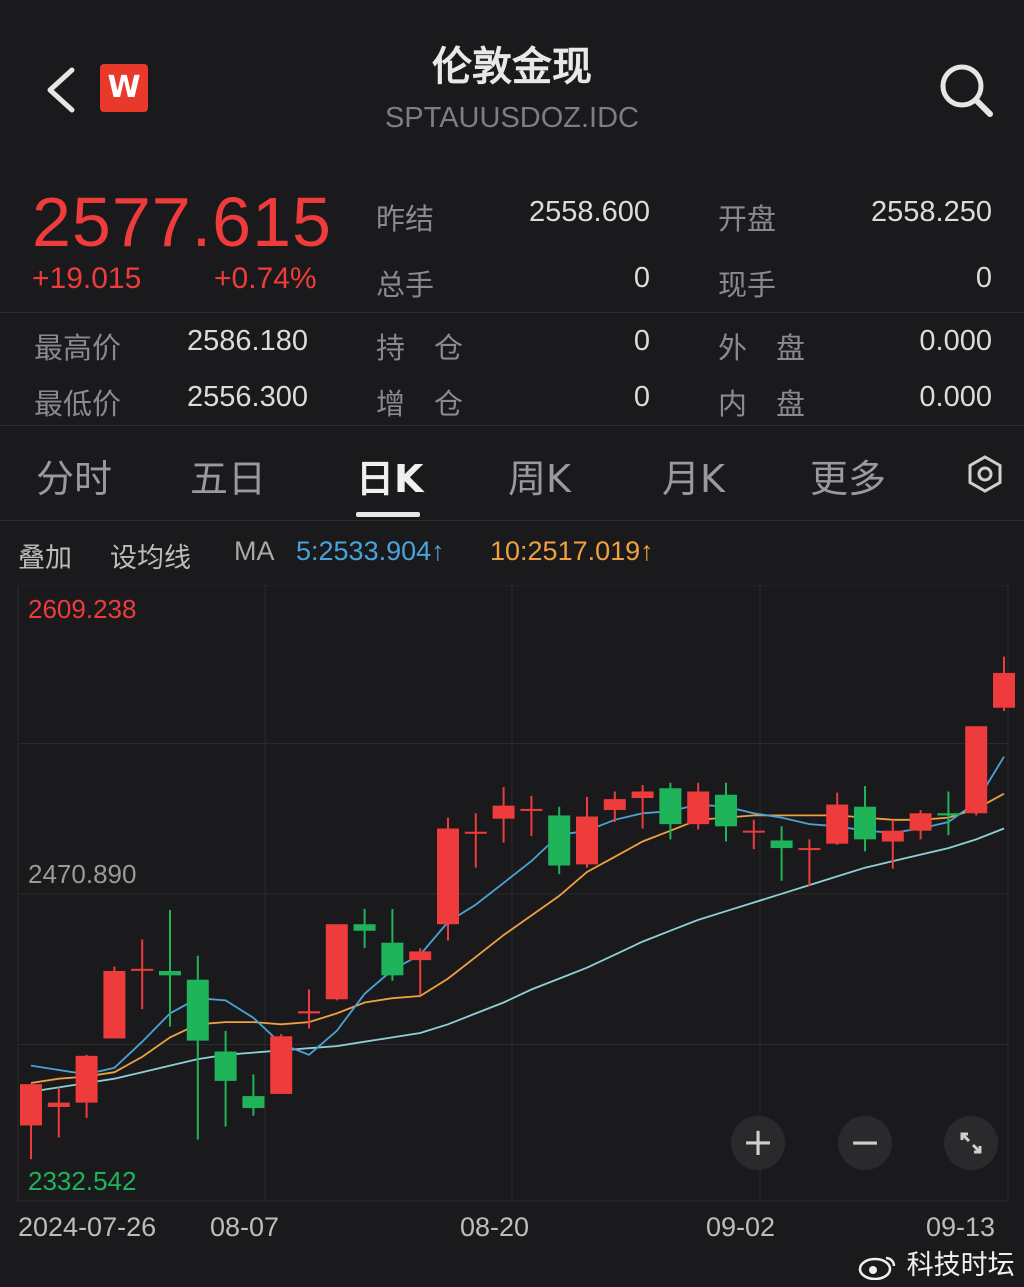 The height and width of the screenshot is (1287, 1024). I want to click on ma5-value: 5:2533.904↑, so click(370, 551).